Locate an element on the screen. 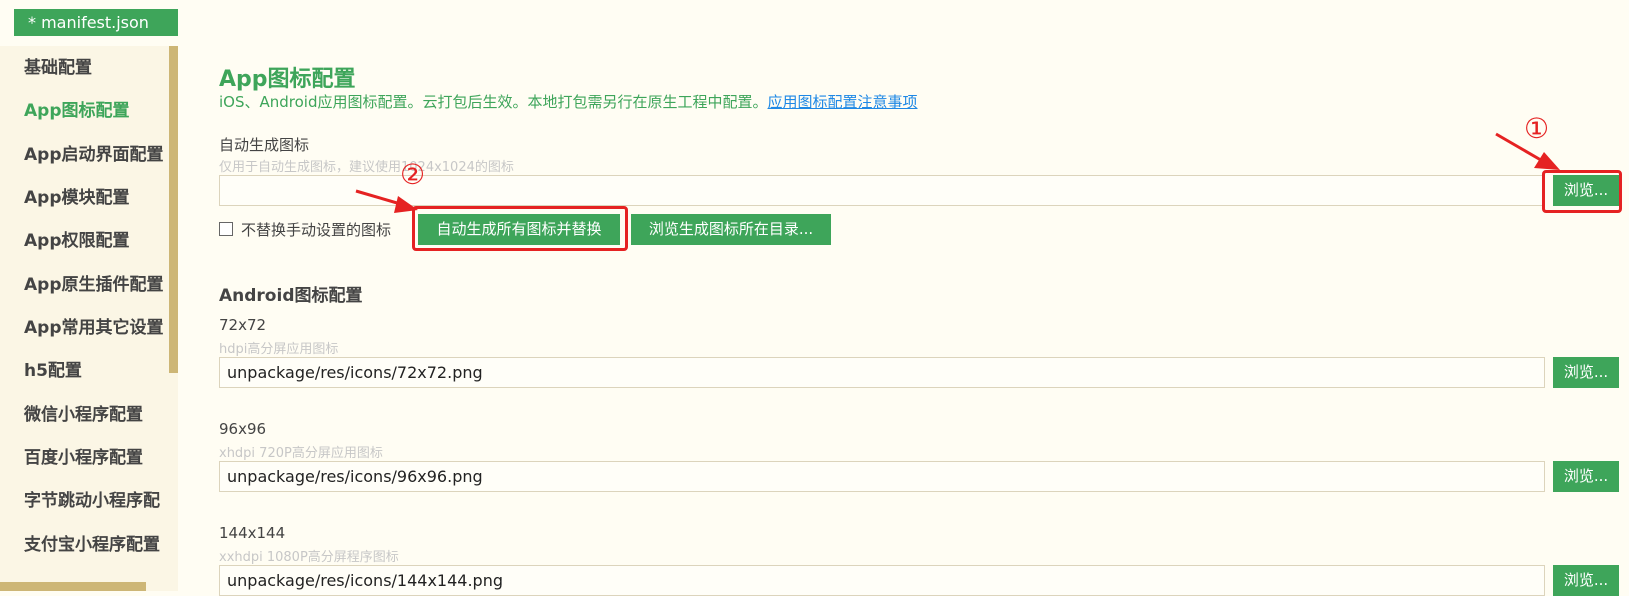  annotation-arrows is located at coordinates (957, 172).